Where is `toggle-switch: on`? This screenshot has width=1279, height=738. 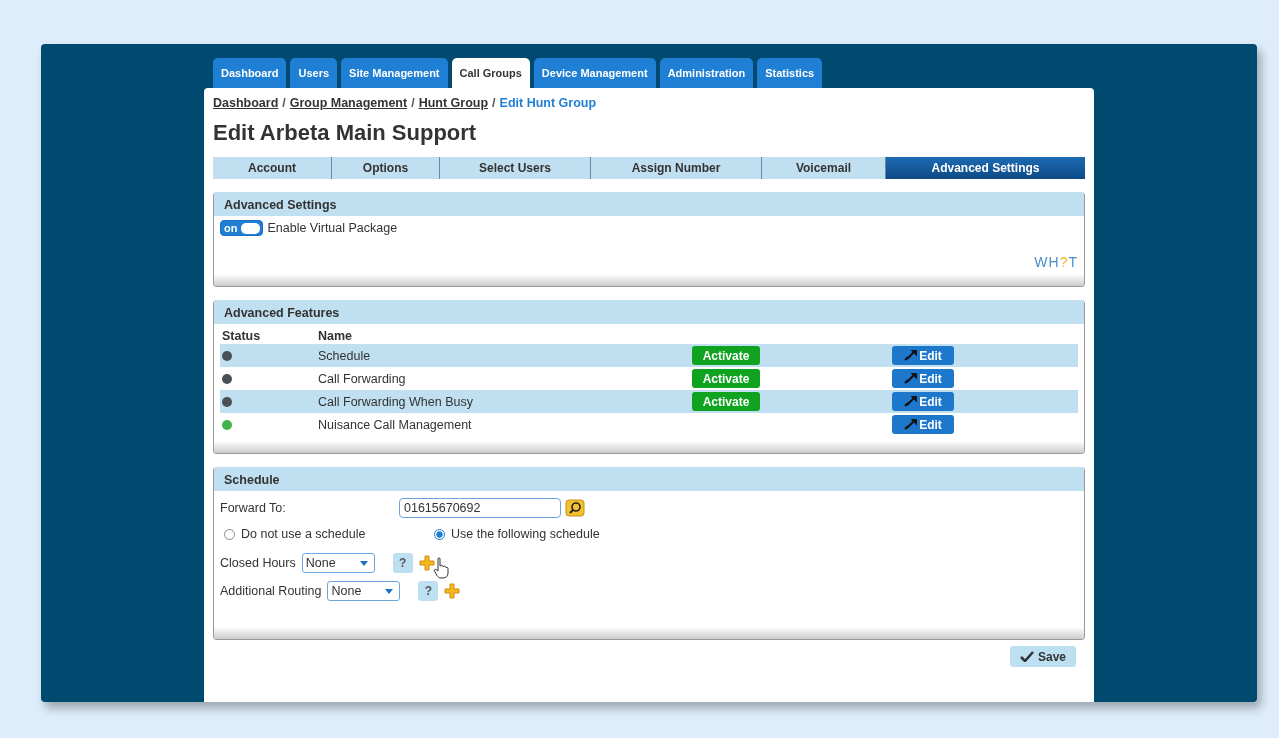 toggle-switch: on is located at coordinates (242, 228).